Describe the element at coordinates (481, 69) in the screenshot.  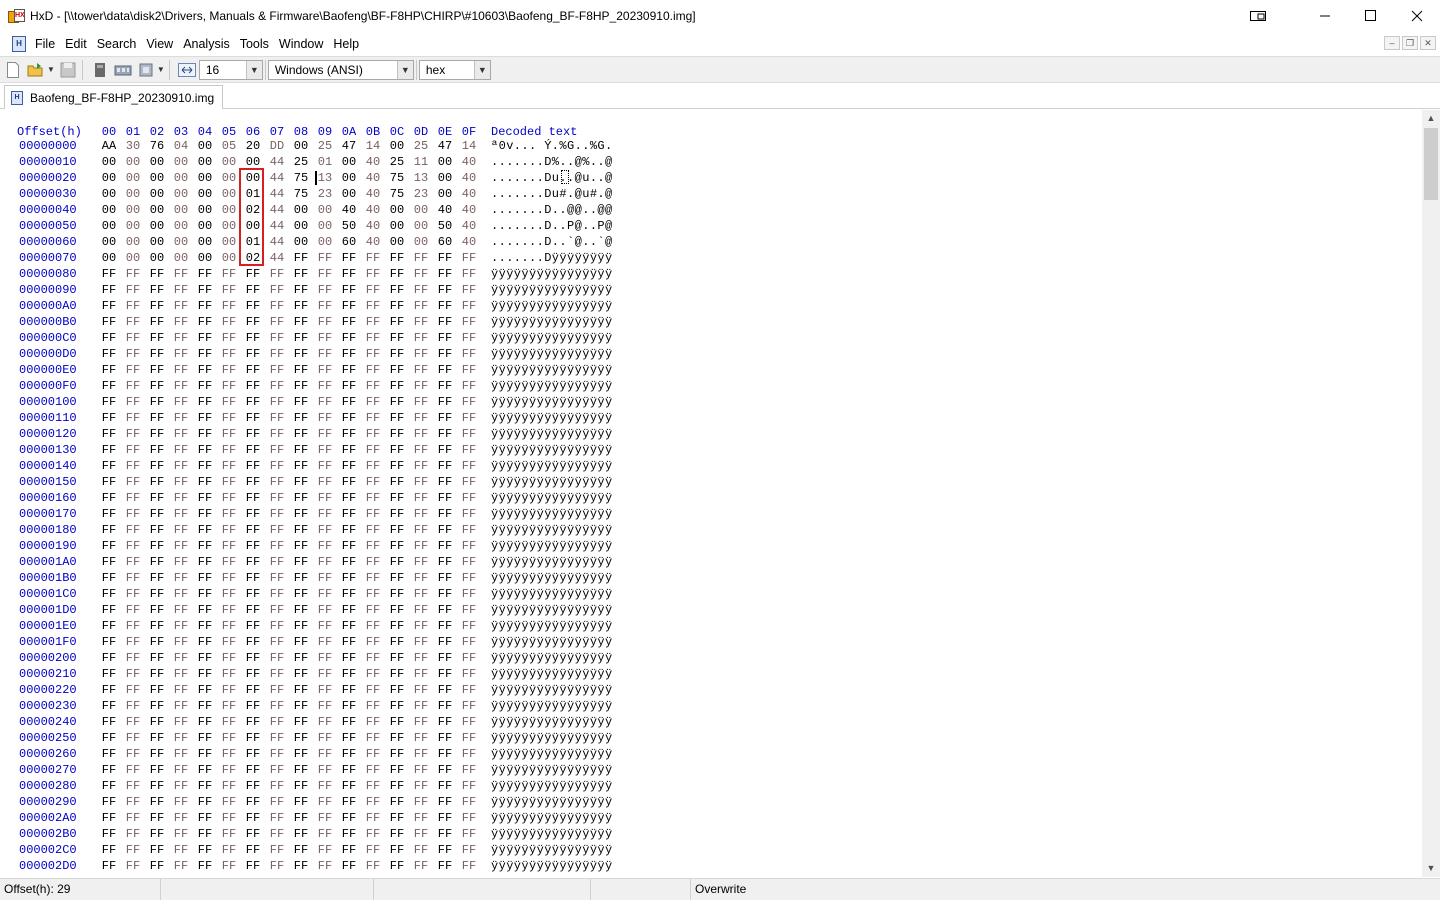
I see `chevron-down-icon: ▼` at that location.